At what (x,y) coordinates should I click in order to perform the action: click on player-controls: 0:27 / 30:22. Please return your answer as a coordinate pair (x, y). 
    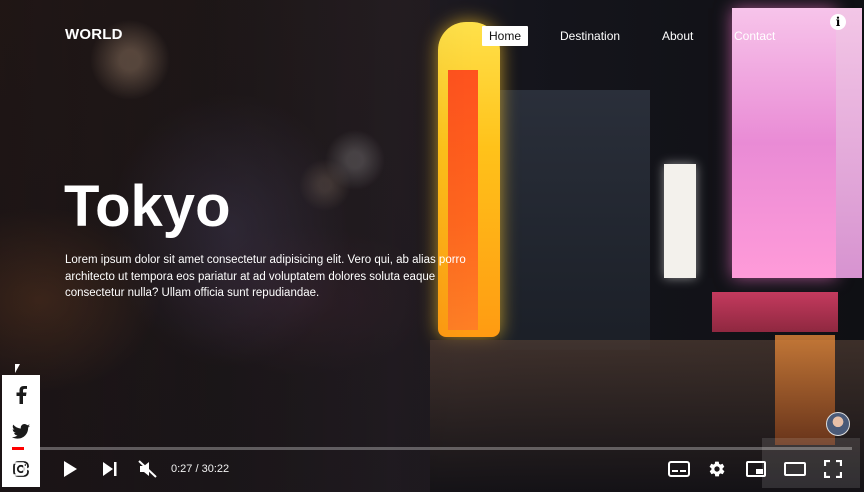
    Looking at the image, I should click on (432, 469).